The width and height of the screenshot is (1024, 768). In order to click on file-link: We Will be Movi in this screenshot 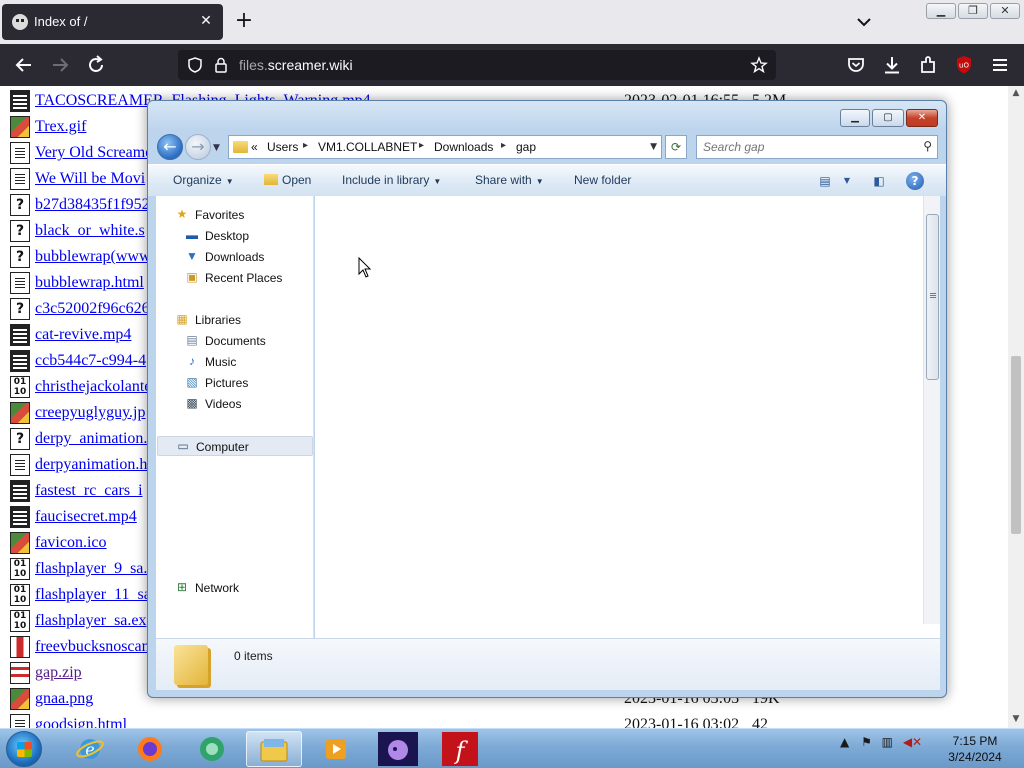, I will do `click(90, 179)`.